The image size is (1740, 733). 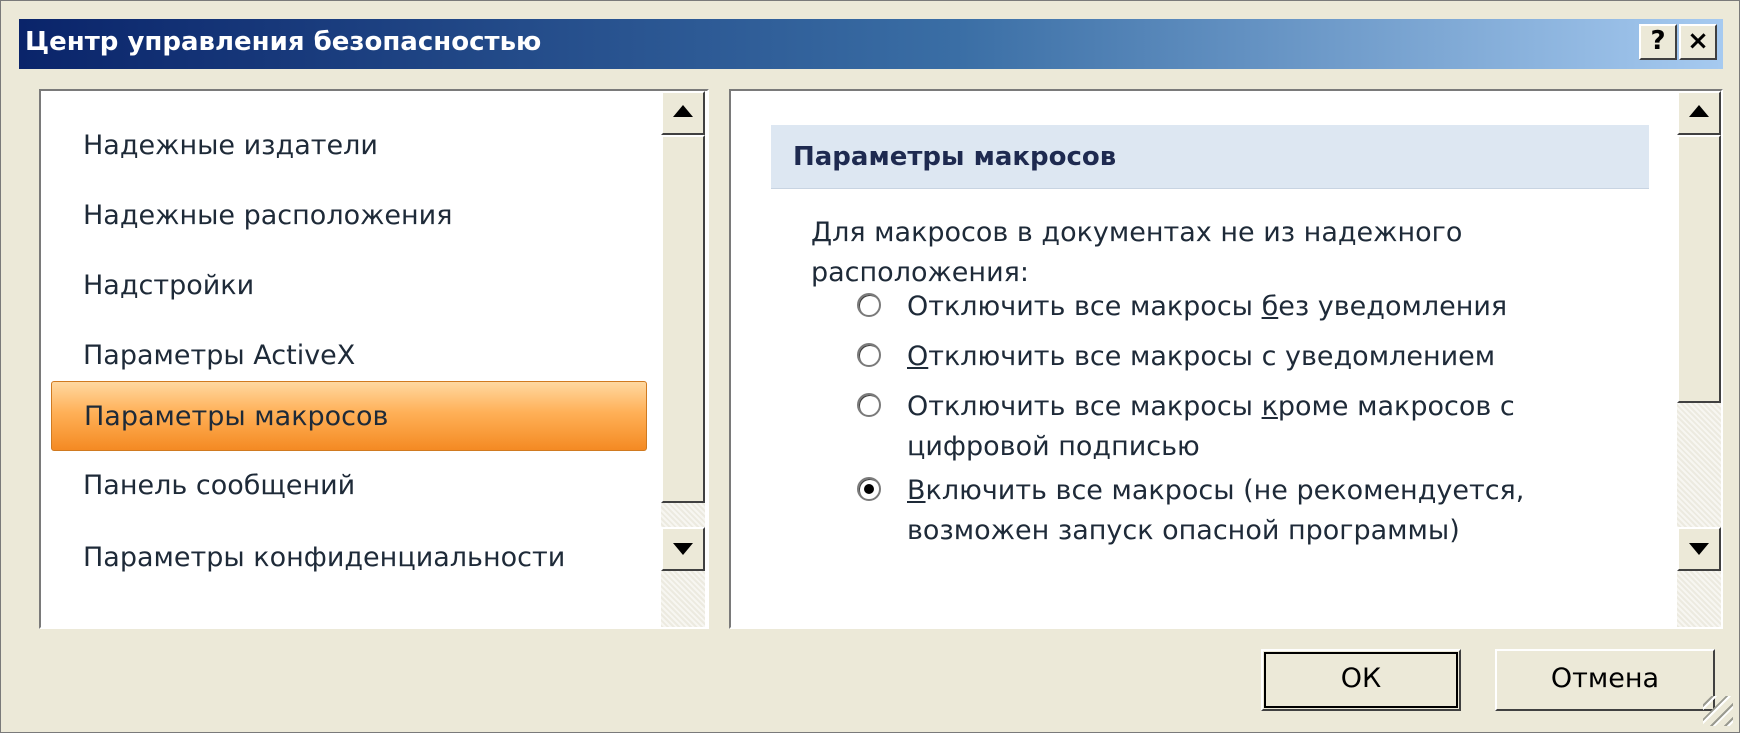 I want to click on dialog-title: Центр управления безопасностью, so click(x=283, y=42).